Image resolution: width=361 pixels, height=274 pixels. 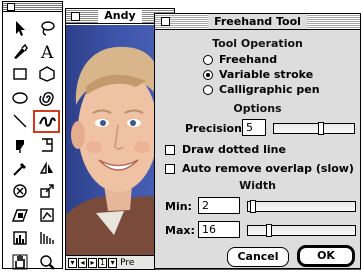 What do you see at coordinates (32, 7) in the screenshot?
I see `toolbox-titlebar` at bounding box center [32, 7].